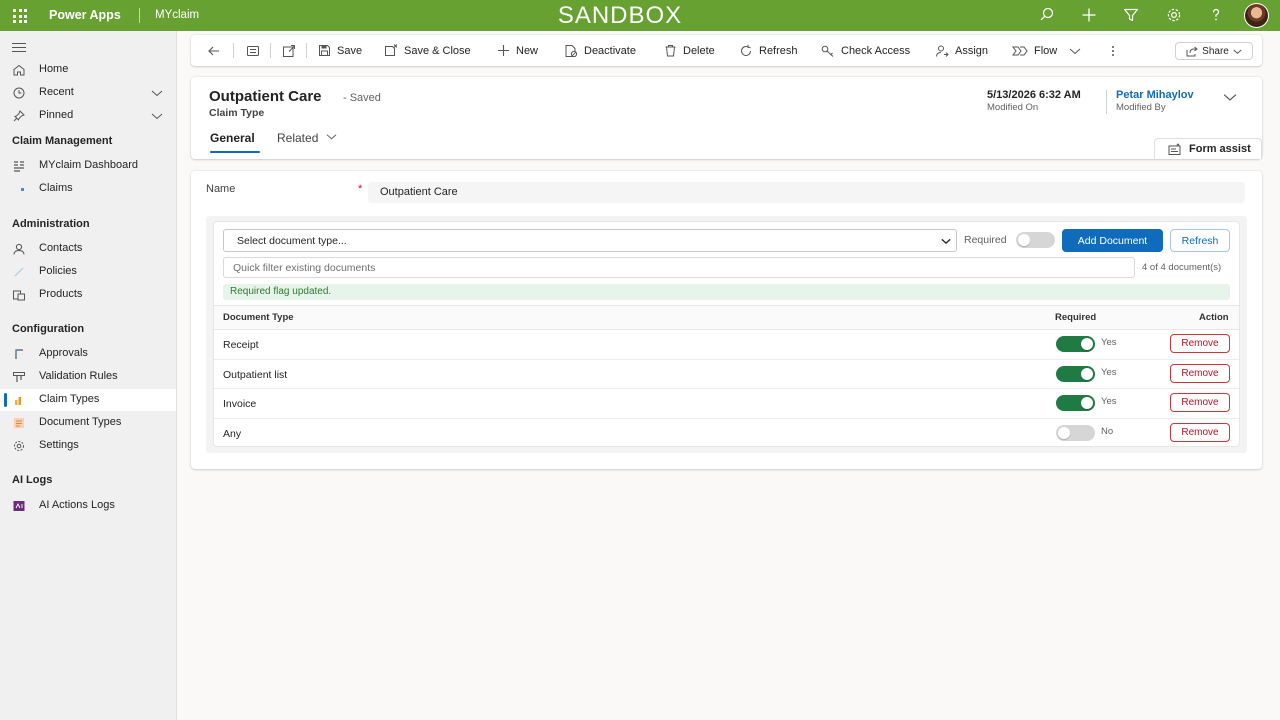  Describe the element at coordinates (985, 240) in the screenshot. I see `required-toggle-label: Required` at that location.